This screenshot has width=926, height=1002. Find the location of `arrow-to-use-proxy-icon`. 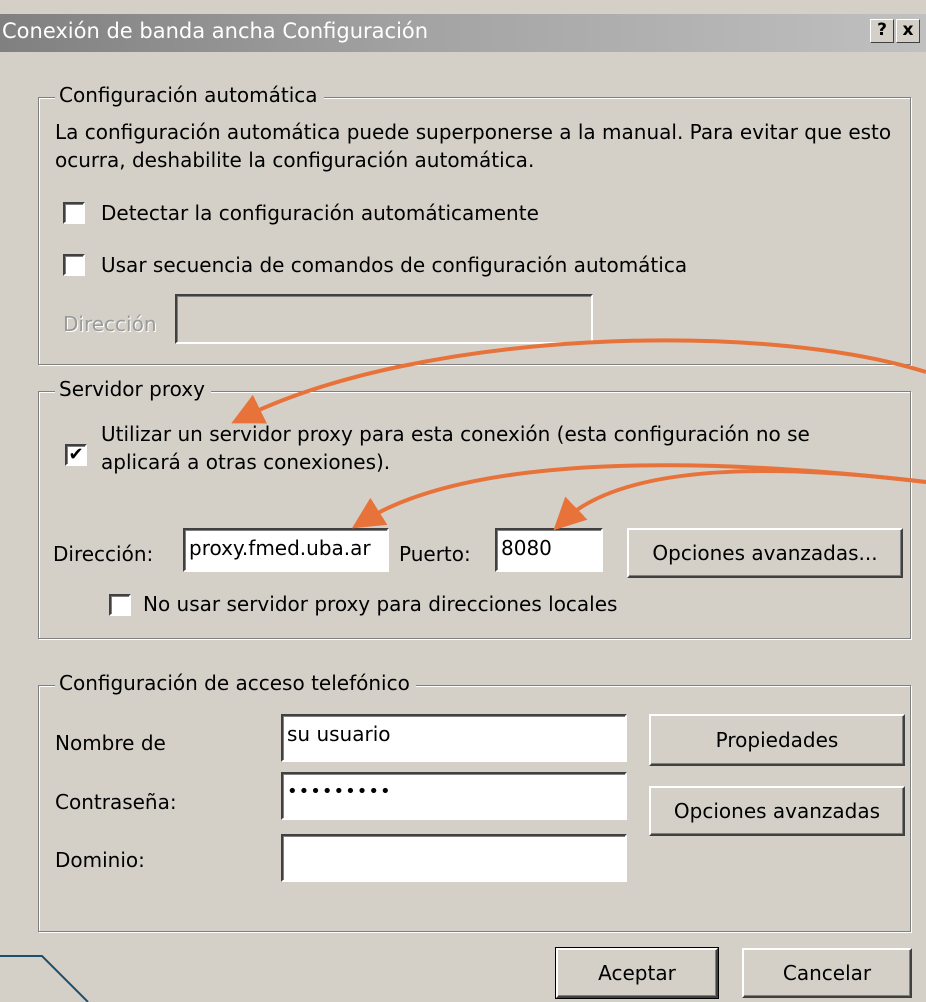

arrow-to-use-proxy-icon is located at coordinates (578, 381).